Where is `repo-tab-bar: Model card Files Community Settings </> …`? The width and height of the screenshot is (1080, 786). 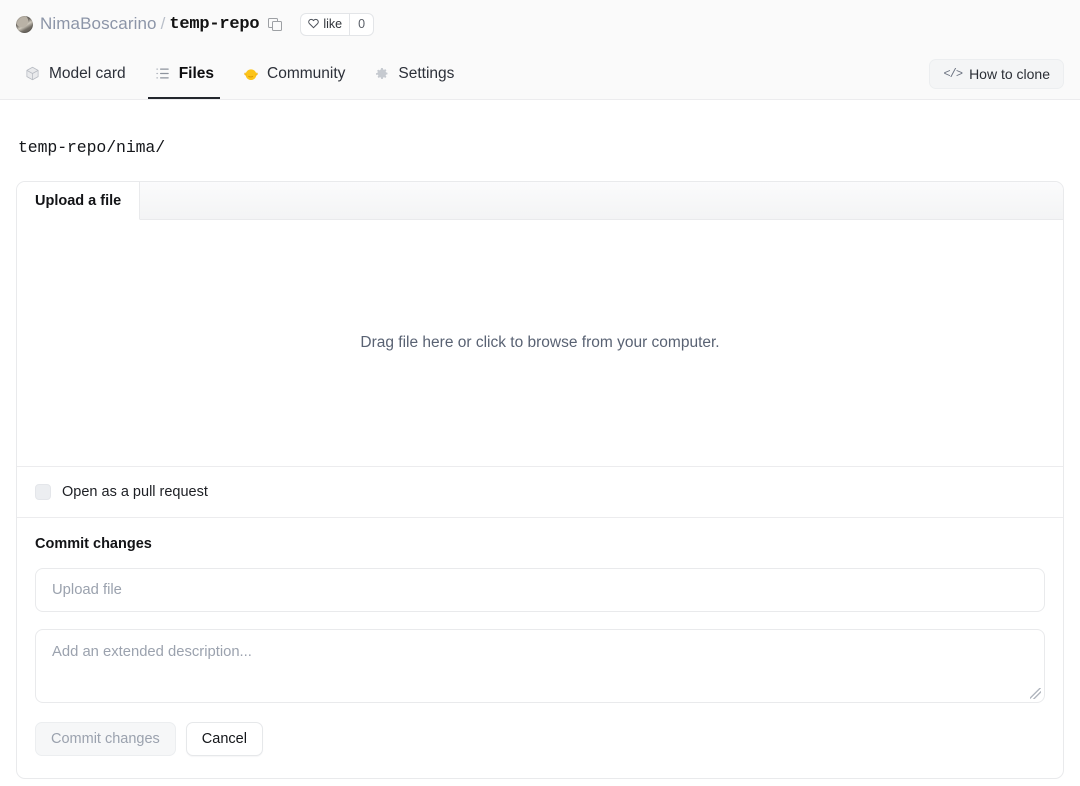 repo-tab-bar: Model card Files Community Settings </> … is located at coordinates (540, 74).